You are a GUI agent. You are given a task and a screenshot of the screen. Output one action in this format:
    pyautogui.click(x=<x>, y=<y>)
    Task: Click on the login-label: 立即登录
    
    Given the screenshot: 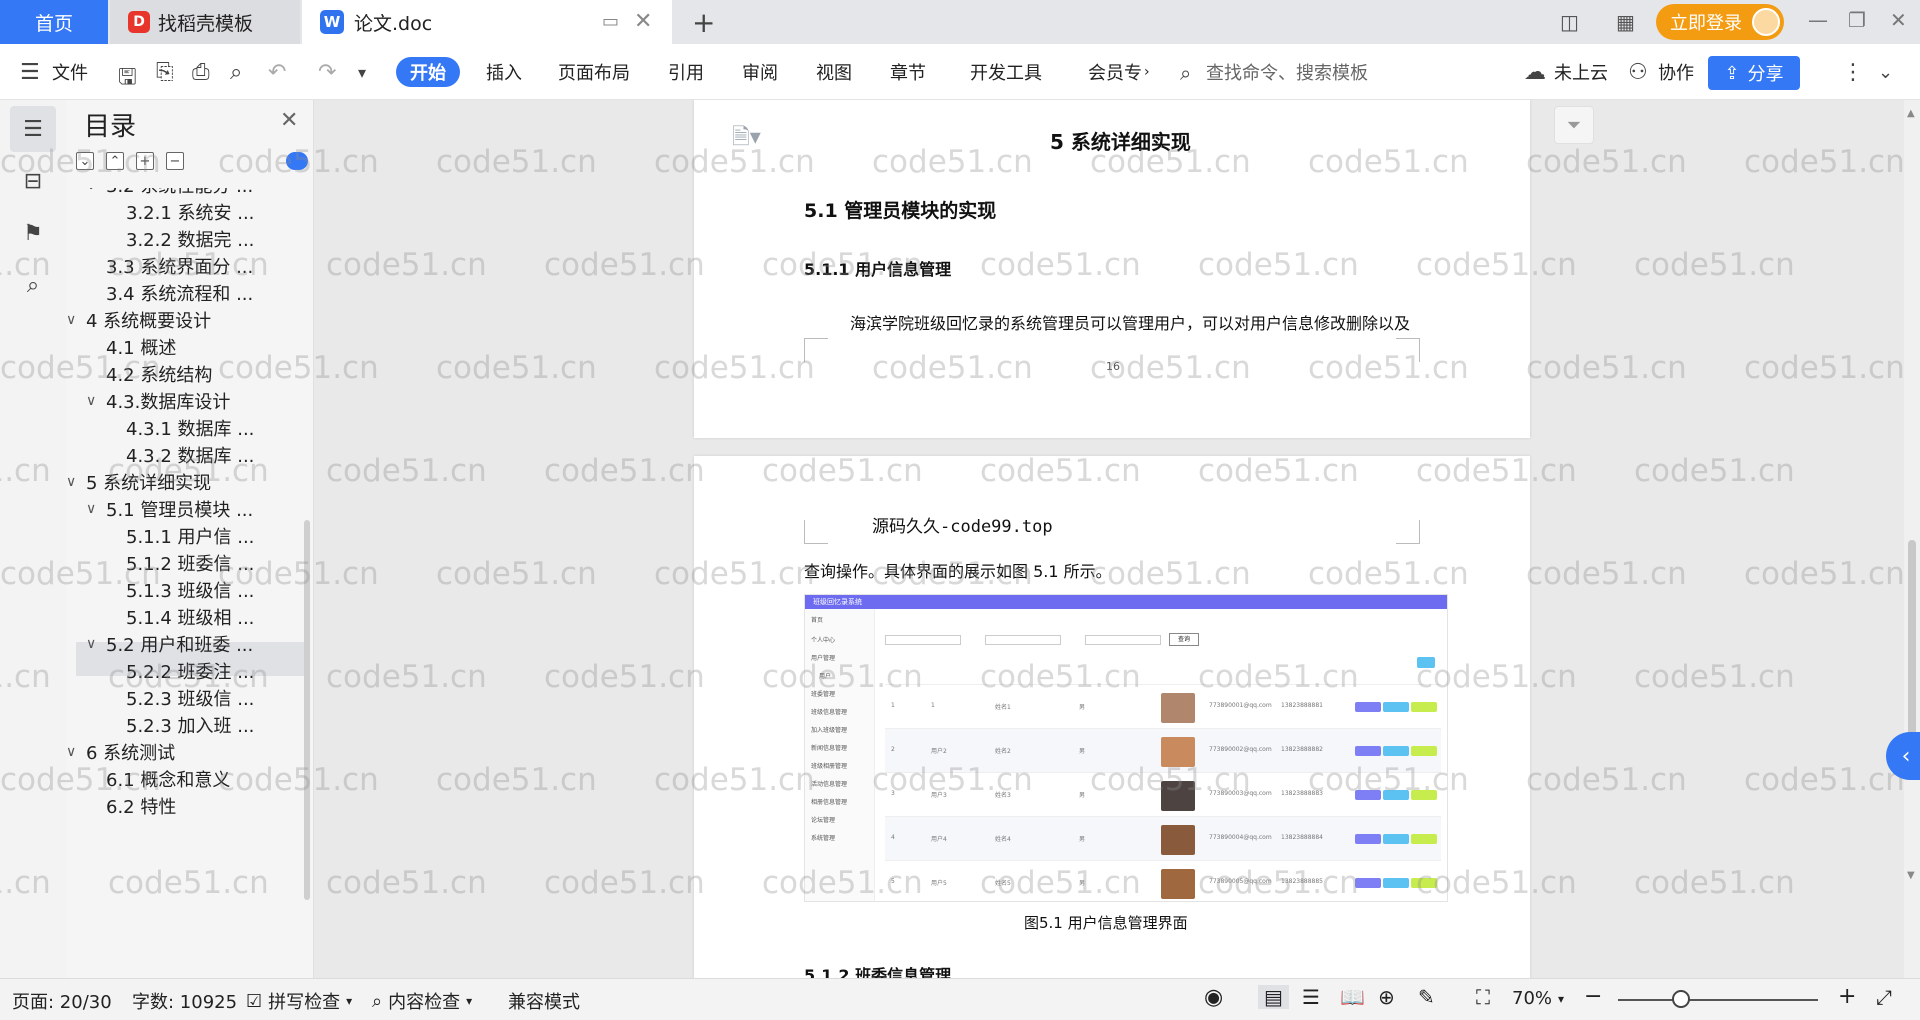 What is the action you would take?
    pyautogui.click(x=1706, y=23)
    